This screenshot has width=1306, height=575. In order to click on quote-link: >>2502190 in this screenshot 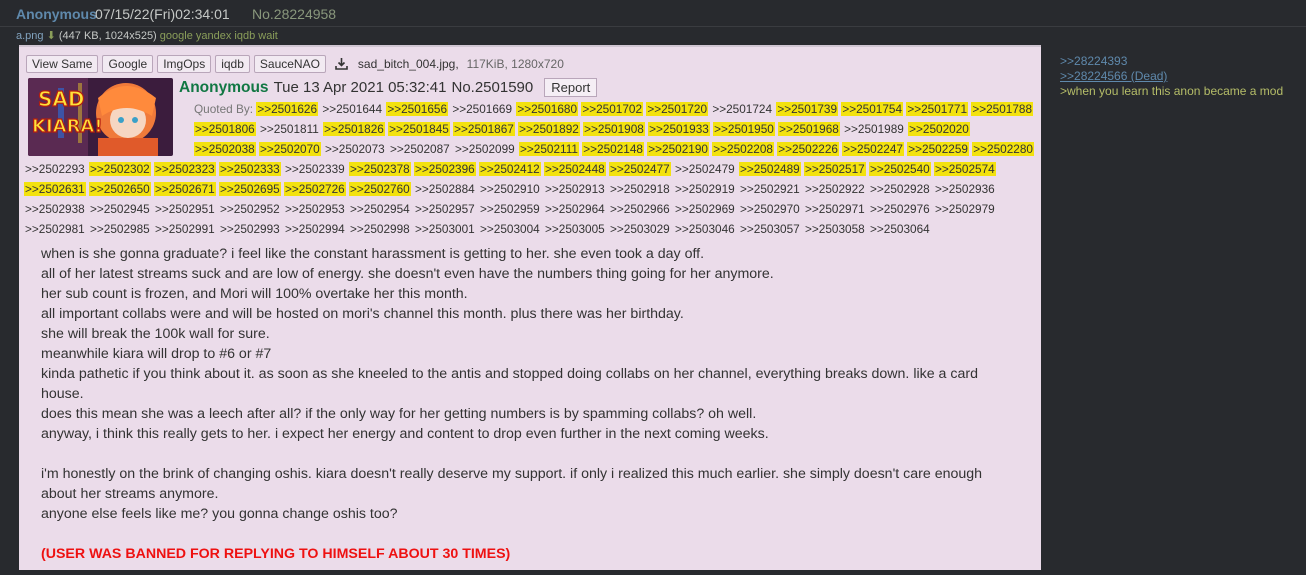, I will do `click(678, 149)`.